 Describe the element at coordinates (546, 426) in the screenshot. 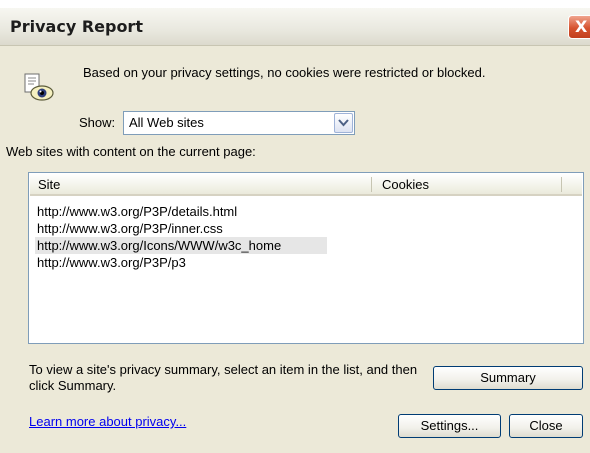

I see `close-button: Close` at that location.